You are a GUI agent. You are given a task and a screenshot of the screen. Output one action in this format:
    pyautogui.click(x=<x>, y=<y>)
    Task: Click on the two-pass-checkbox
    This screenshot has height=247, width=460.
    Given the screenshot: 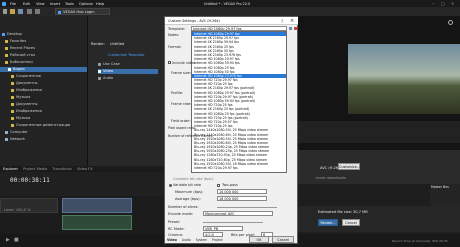 What is the action you would take?
    pyautogui.click(x=218, y=185)
    